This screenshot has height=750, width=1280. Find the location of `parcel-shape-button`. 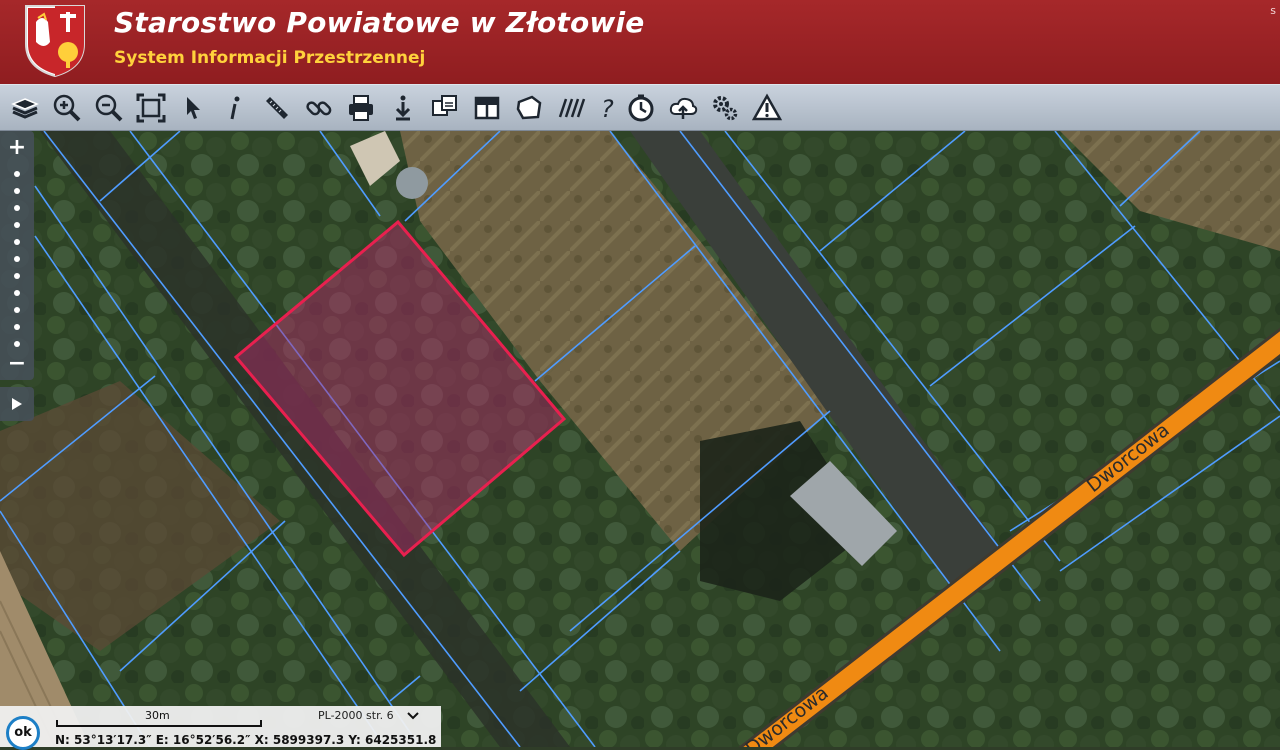

parcel-shape-button is located at coordinates (529, 108).